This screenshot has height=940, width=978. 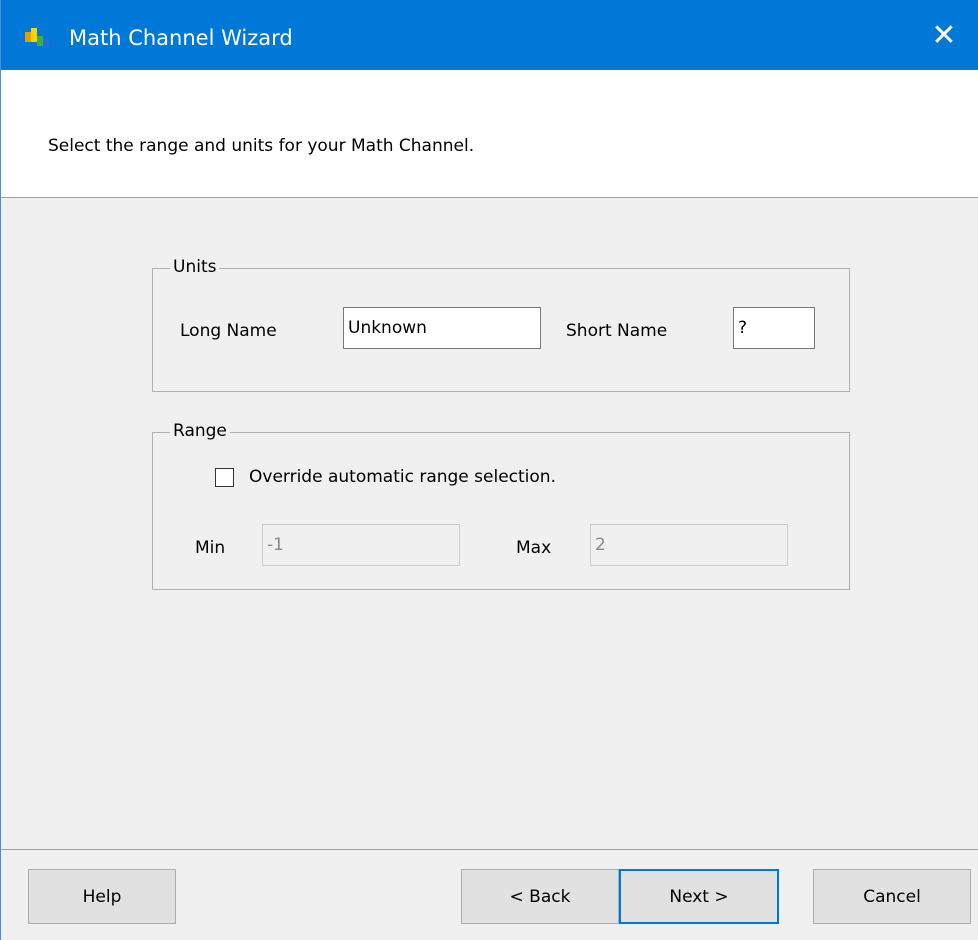 I want to click on long-name-label: Long Name, so click(x=228, y=331).